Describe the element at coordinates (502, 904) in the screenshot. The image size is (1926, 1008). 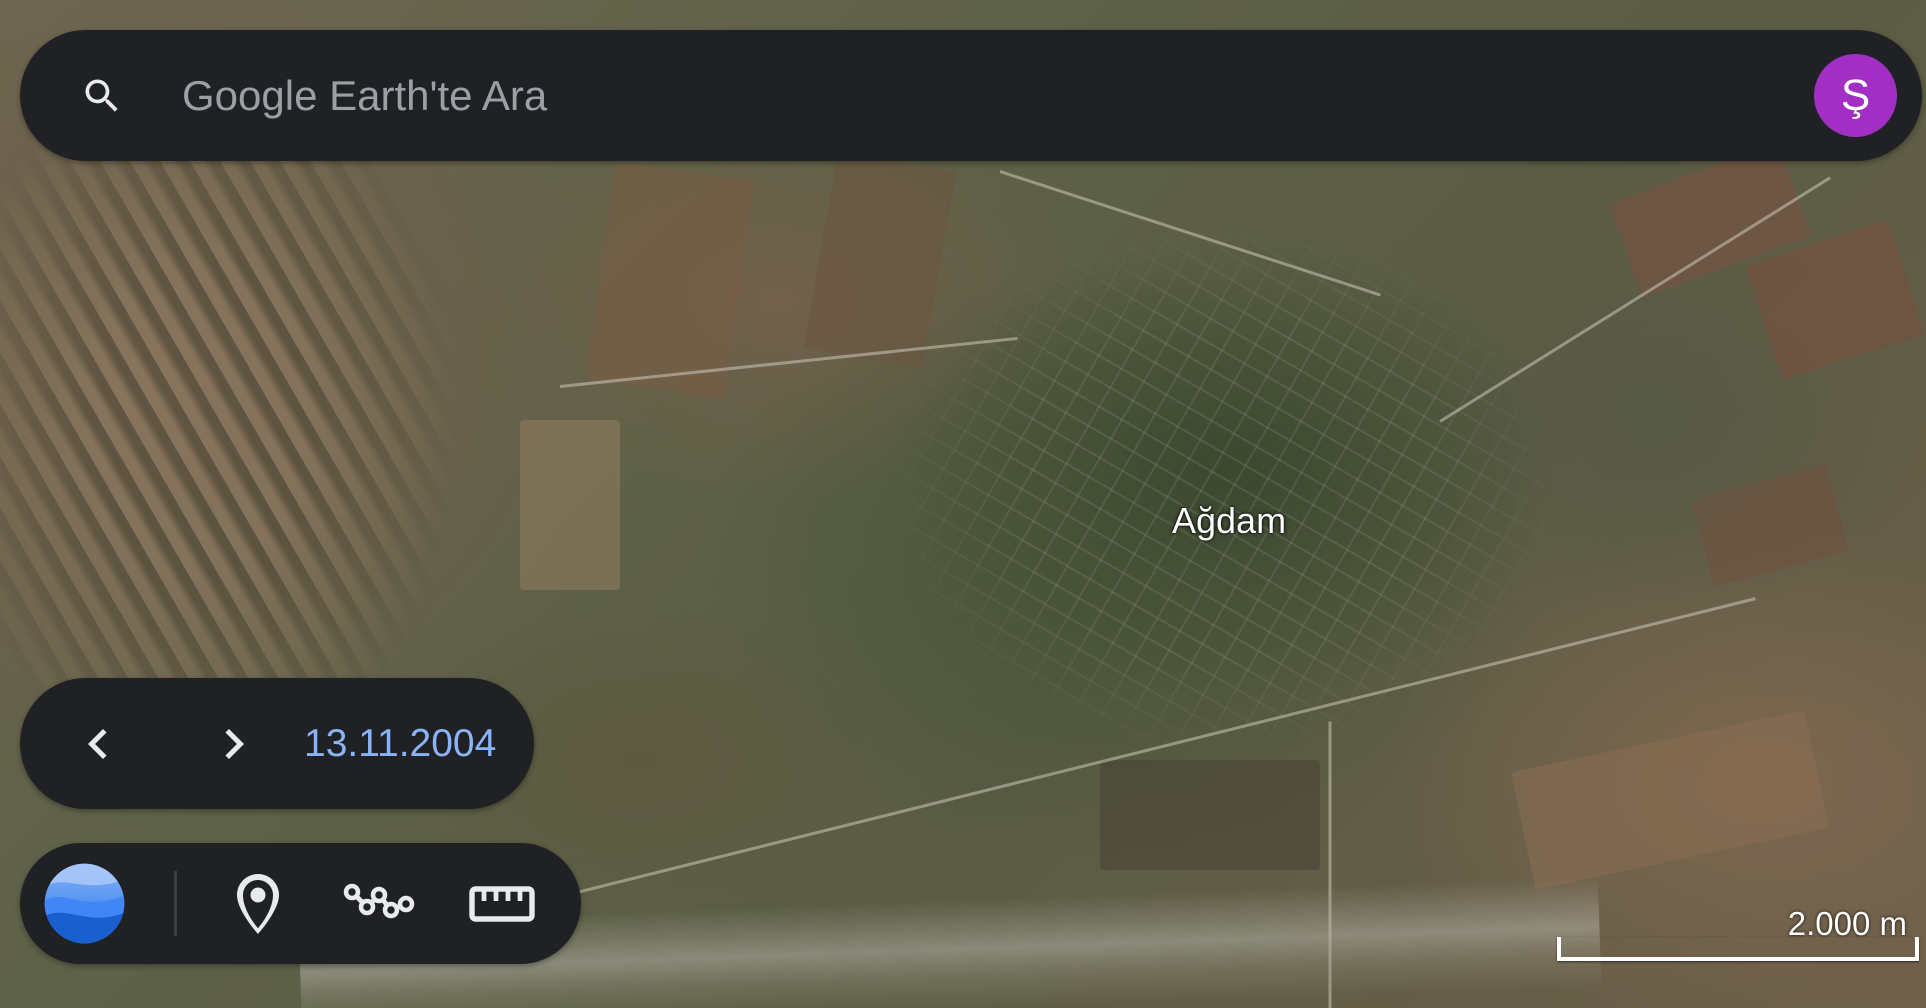
I see `ruler-icon` at that location.